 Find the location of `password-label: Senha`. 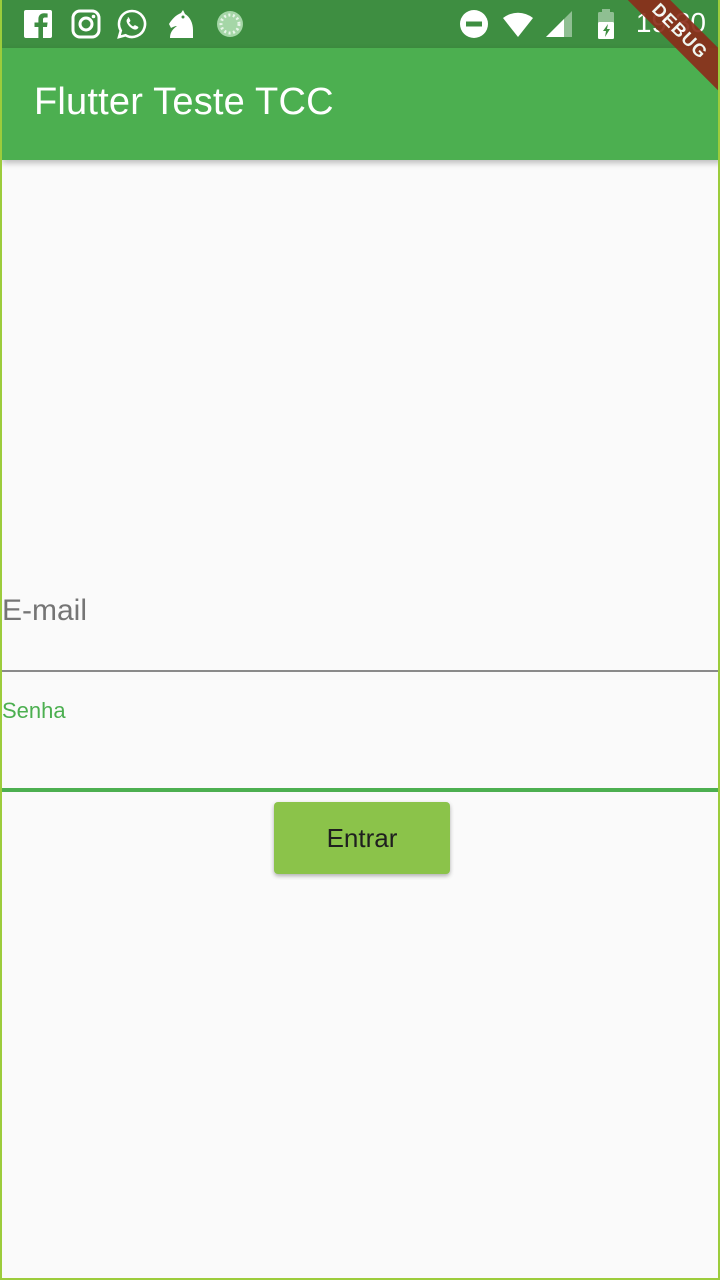

password-label: Senha is located at coordinates (34, 710).